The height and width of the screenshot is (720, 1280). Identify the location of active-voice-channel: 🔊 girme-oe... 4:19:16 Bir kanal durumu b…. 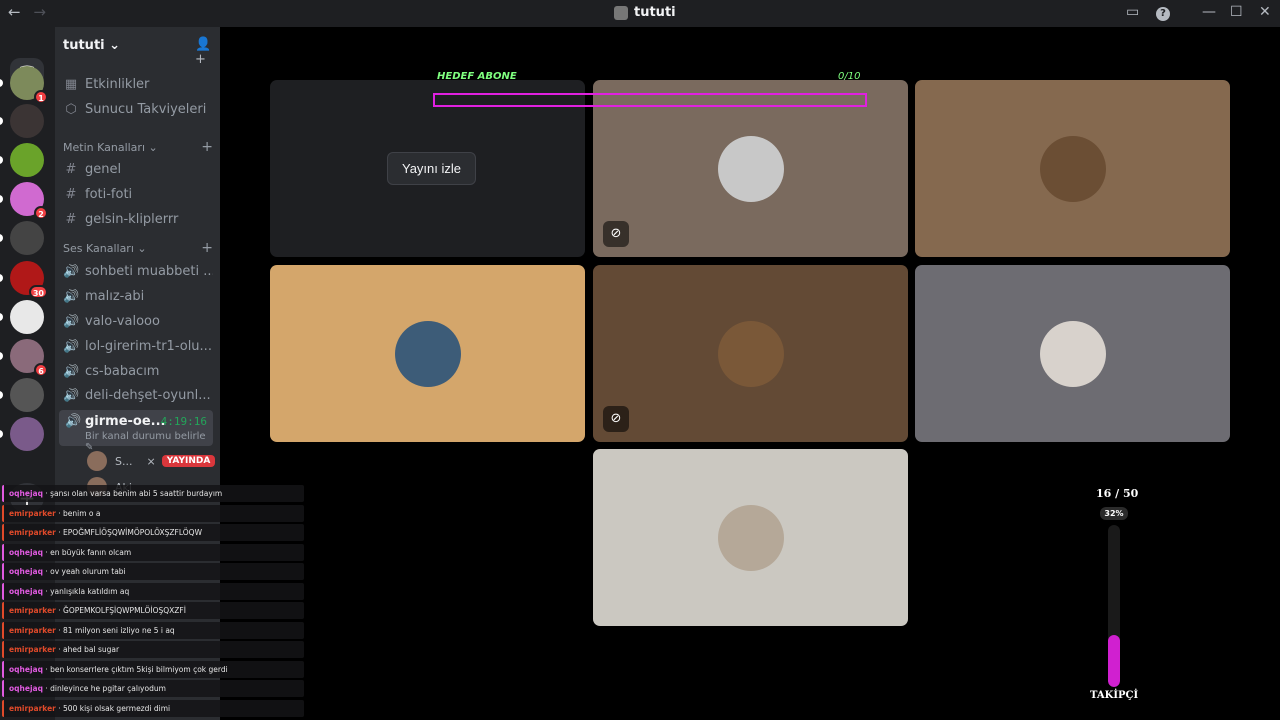
(136, 431).